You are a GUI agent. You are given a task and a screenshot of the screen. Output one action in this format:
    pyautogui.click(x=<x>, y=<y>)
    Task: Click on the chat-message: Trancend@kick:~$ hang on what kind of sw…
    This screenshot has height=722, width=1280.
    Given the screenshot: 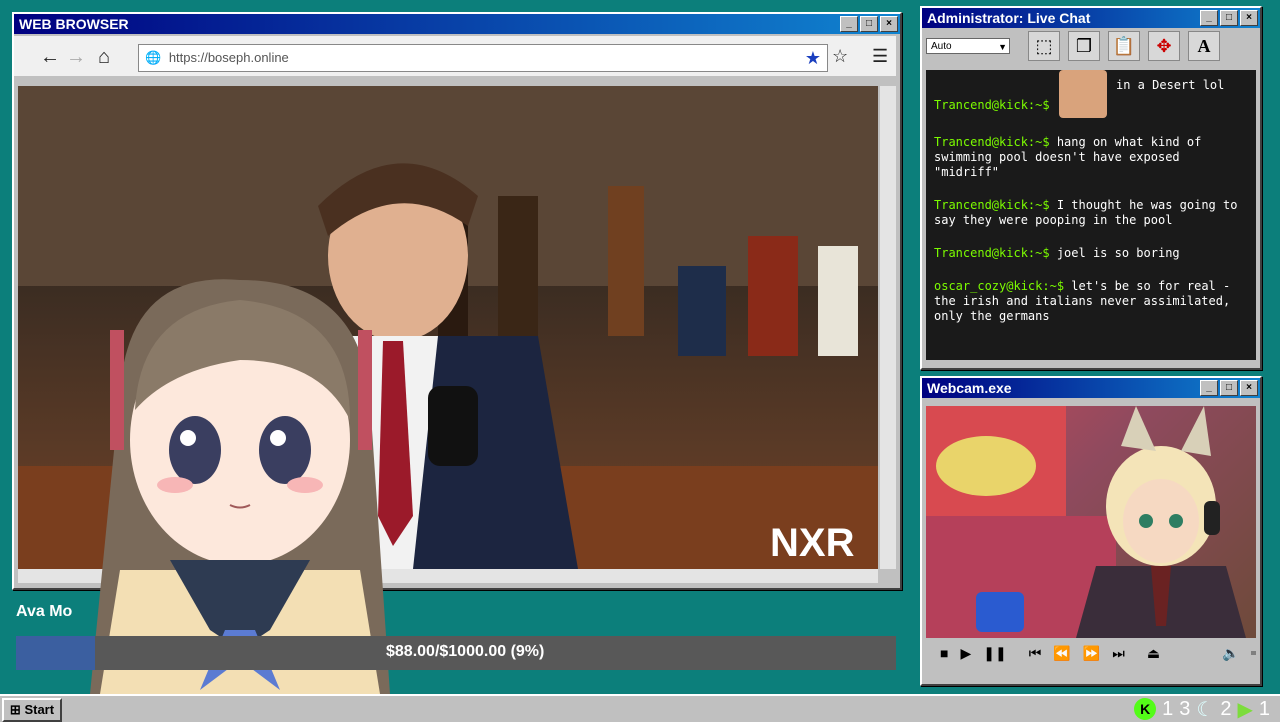 What is the action you would take?
    pyautogui.click(x=1091, y=157)
    